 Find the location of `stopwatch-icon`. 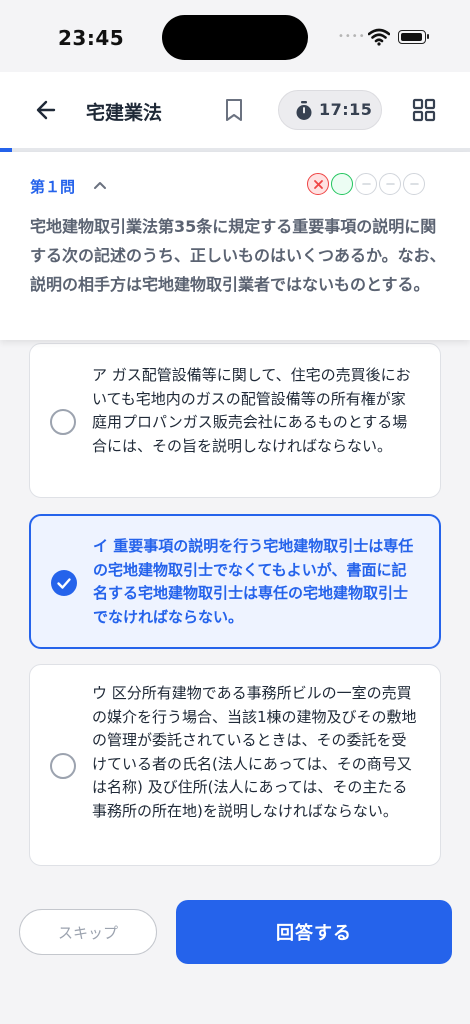

stopwatch-icon is located at coordinates (304, 110).